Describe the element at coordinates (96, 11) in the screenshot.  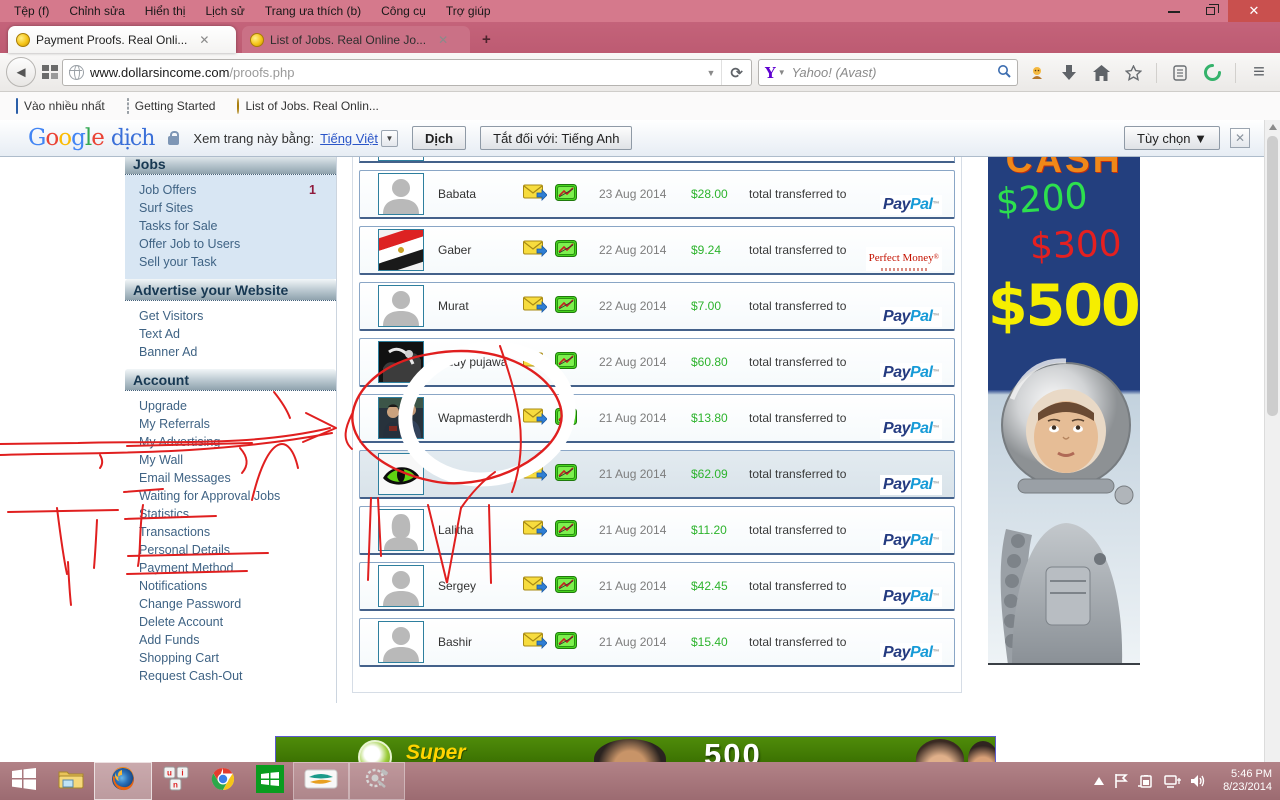
I see `menu-item: Chỉnh sửa` at that location.